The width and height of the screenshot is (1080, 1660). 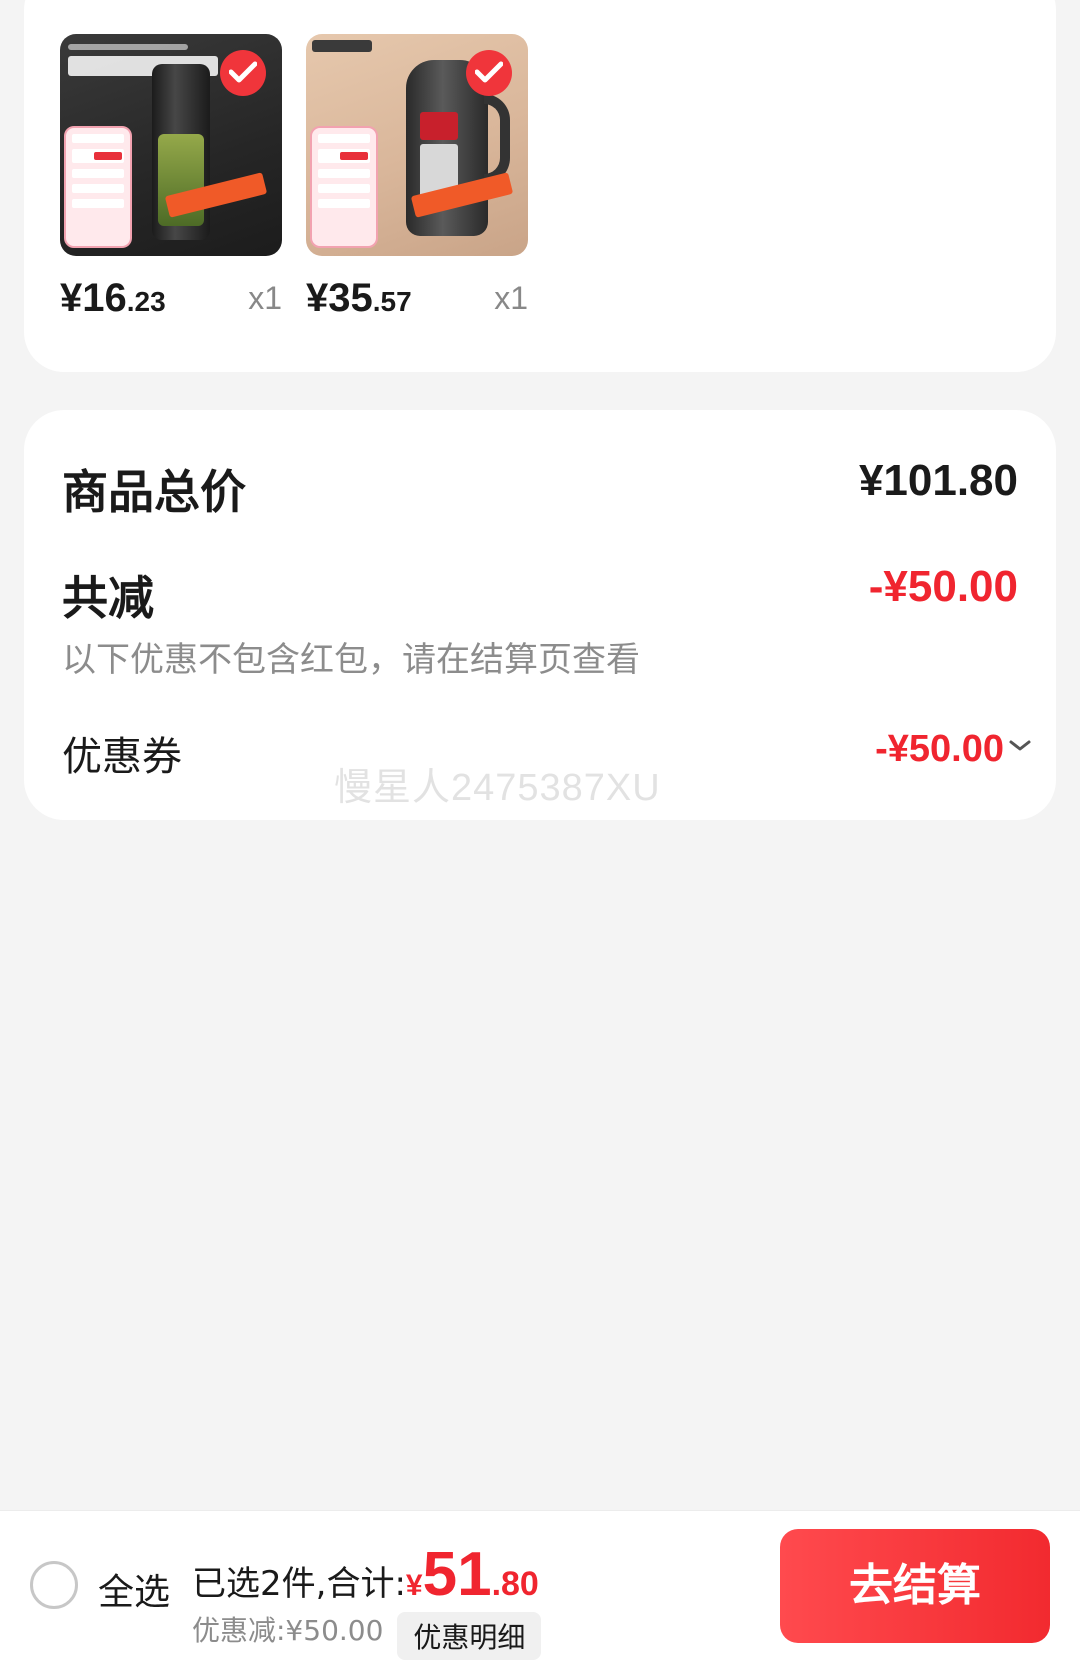 I want to click on product-item: ¥16.23 x1, so click(x=171, y=185).